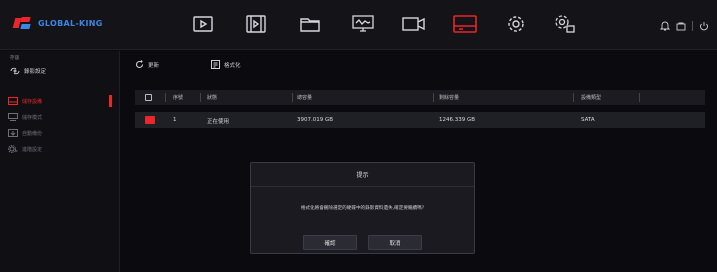  I want to click on confirm-format-dialog: 提示 格式化將會刪除選定的硬碟中的錄影資料遺失,確定要繼續嗎? 確認 取消, so click(362, 208).